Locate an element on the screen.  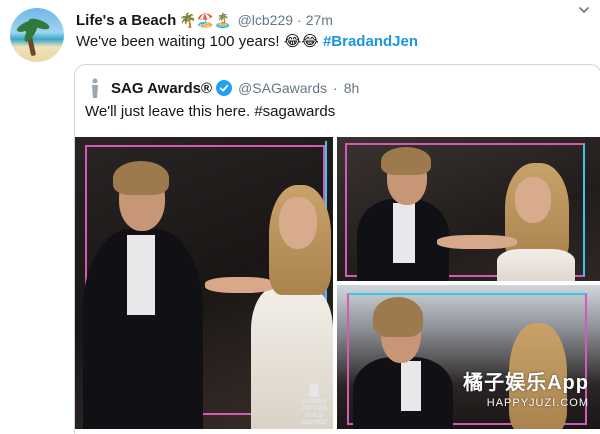
tweet-body: We've been waiting 100 years! is located at coordinates (180, 41).